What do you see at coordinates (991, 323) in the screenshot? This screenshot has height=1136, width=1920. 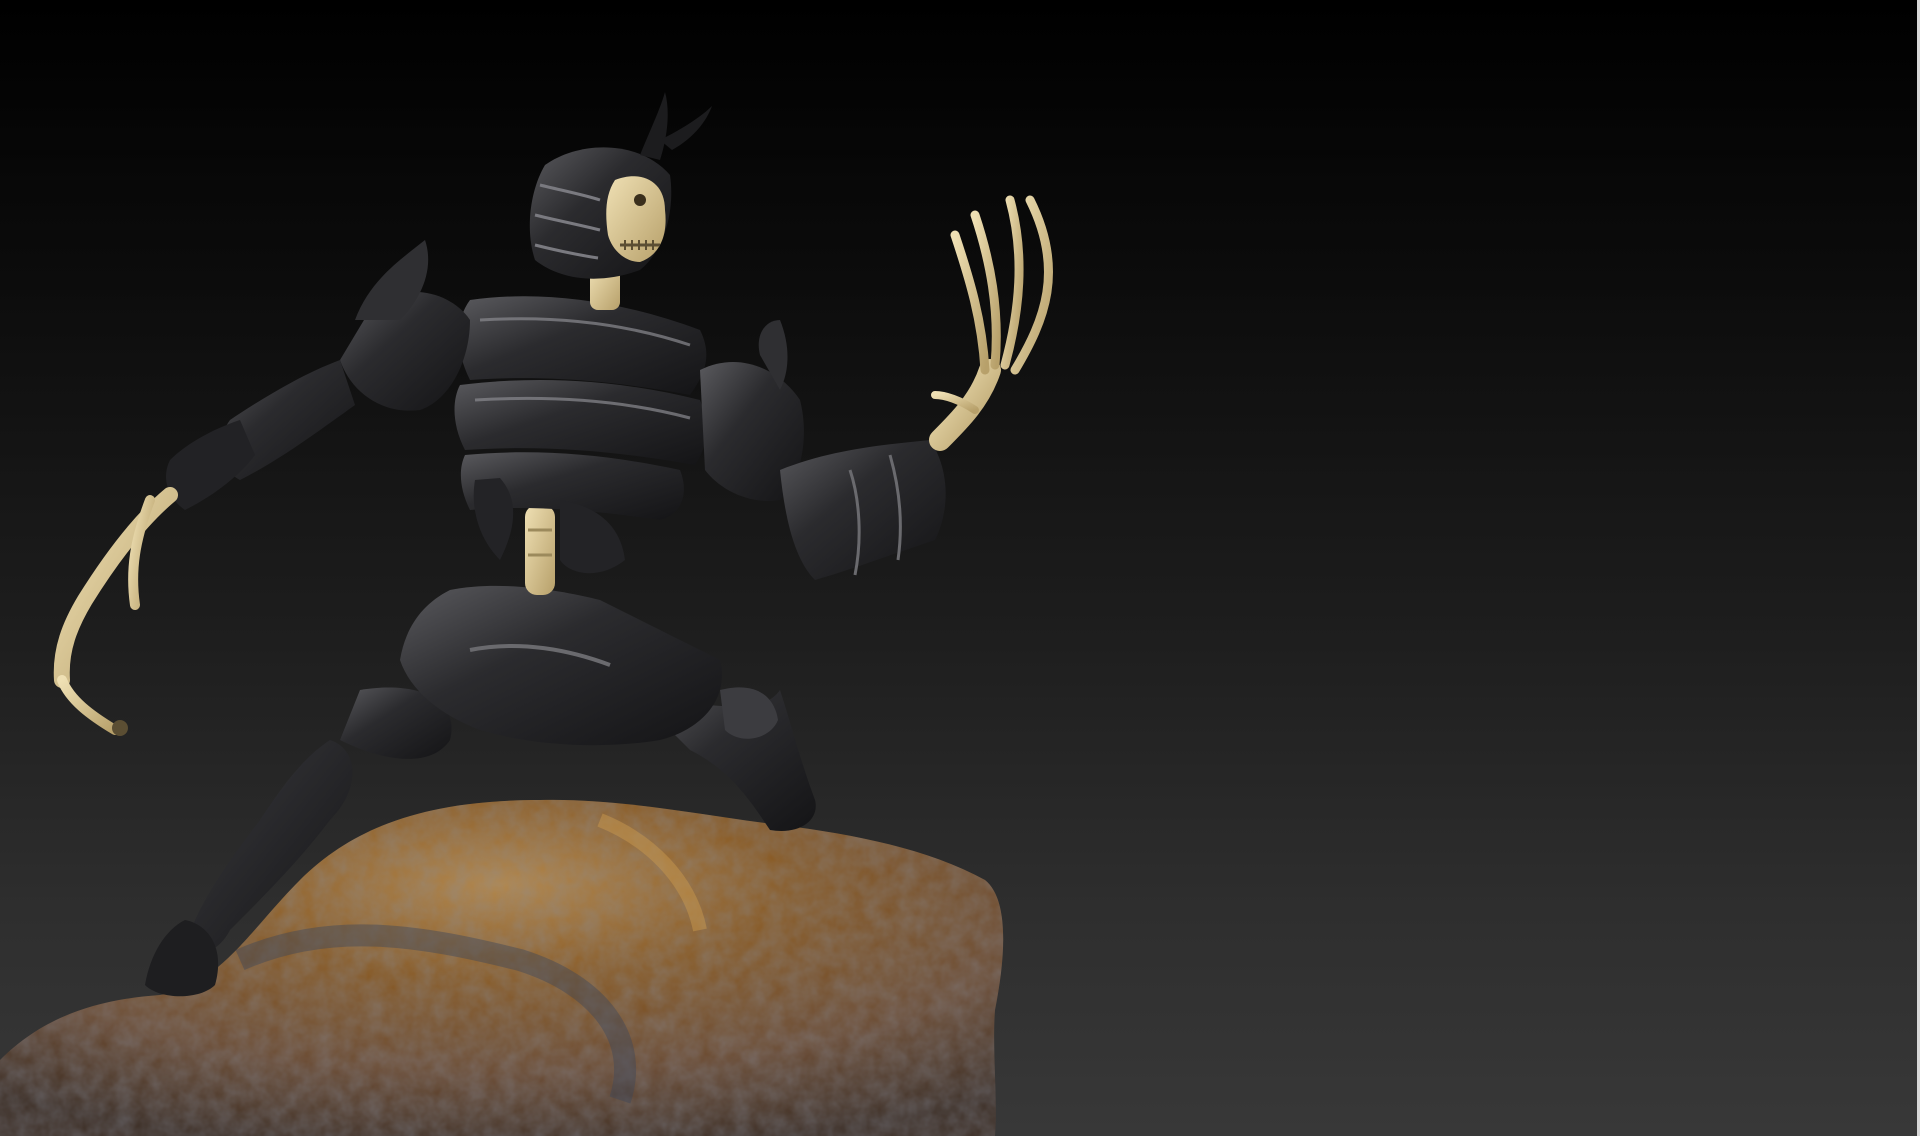 I see `right-bone-hand` at bounding box center [991, 323].